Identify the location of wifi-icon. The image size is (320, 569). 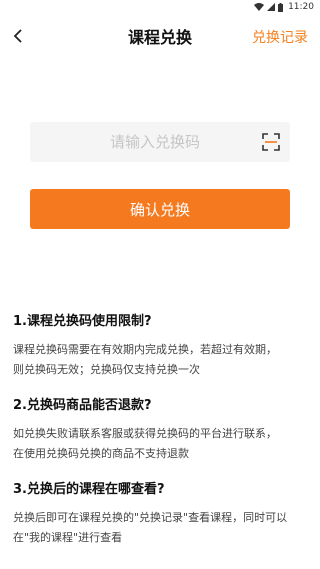
(259, 7).